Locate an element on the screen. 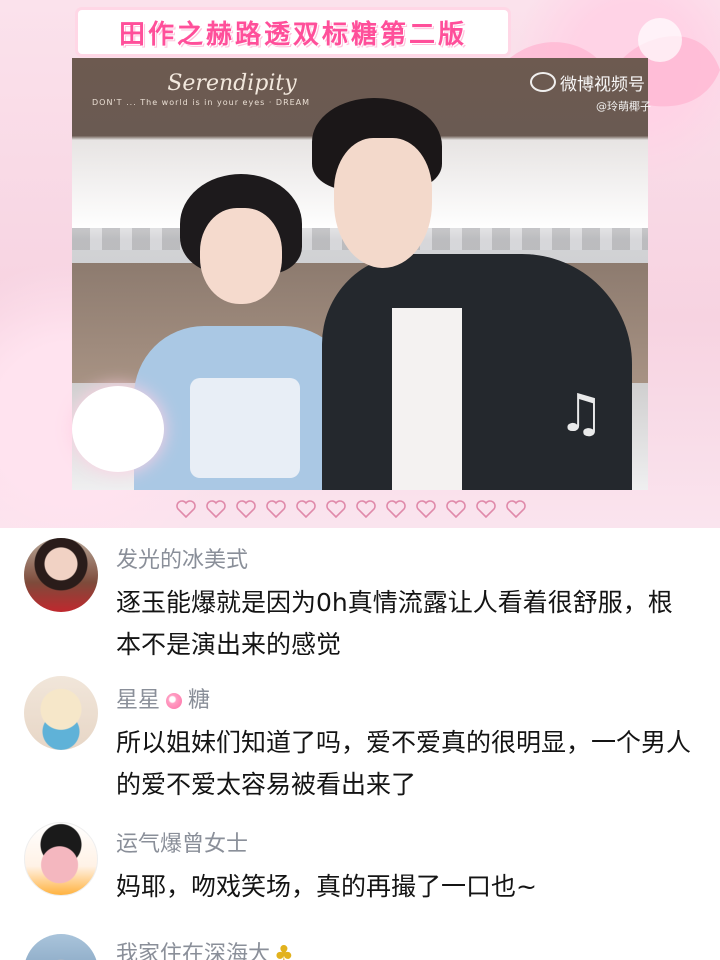  comment-text: 妈耶，吻戏笑场，真的再撮了一口也~ is located at coordinates (326, 886).